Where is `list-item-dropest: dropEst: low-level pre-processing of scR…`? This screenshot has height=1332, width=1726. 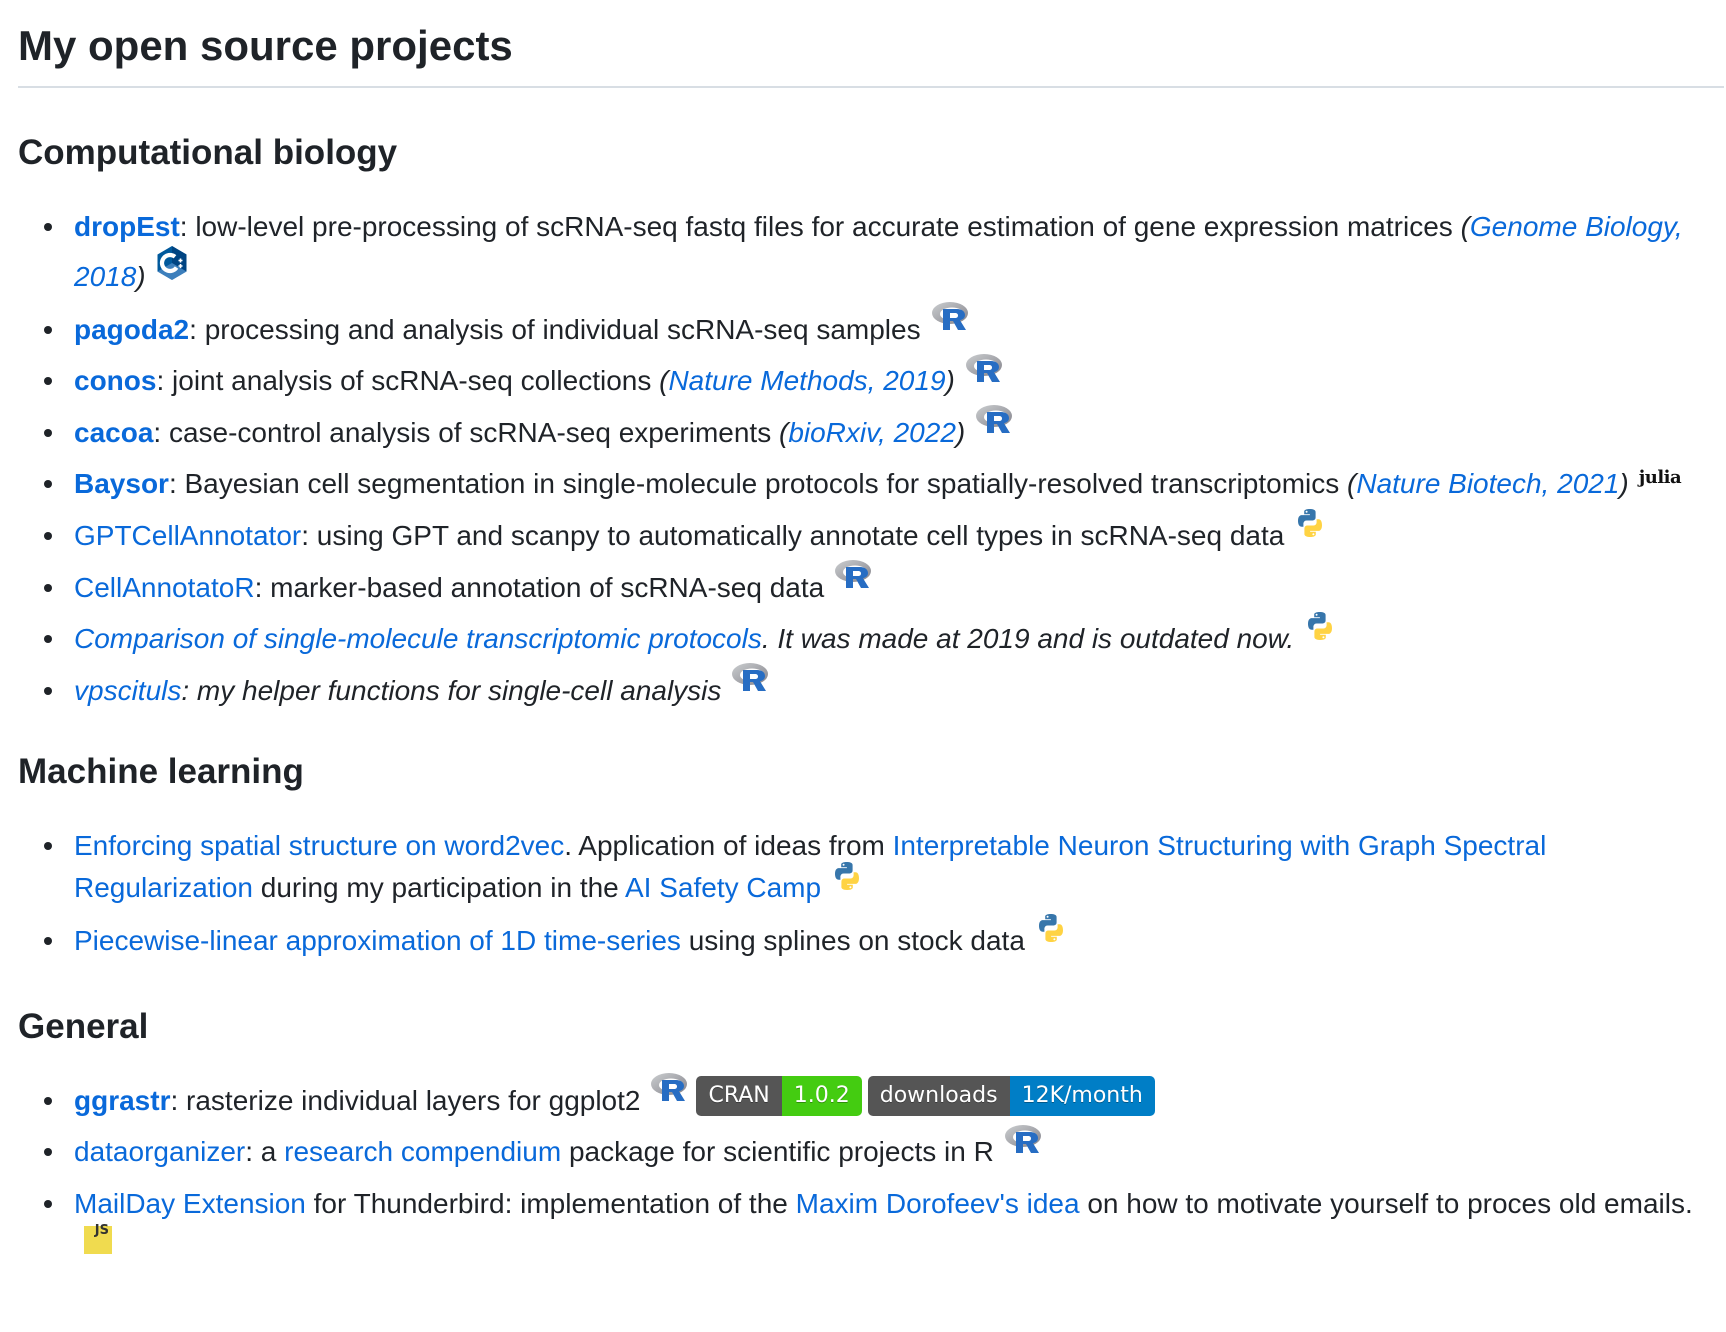
list-item-dropest: dropEst: low-level pre-processing of scR… is located at coordinates (879, 253).